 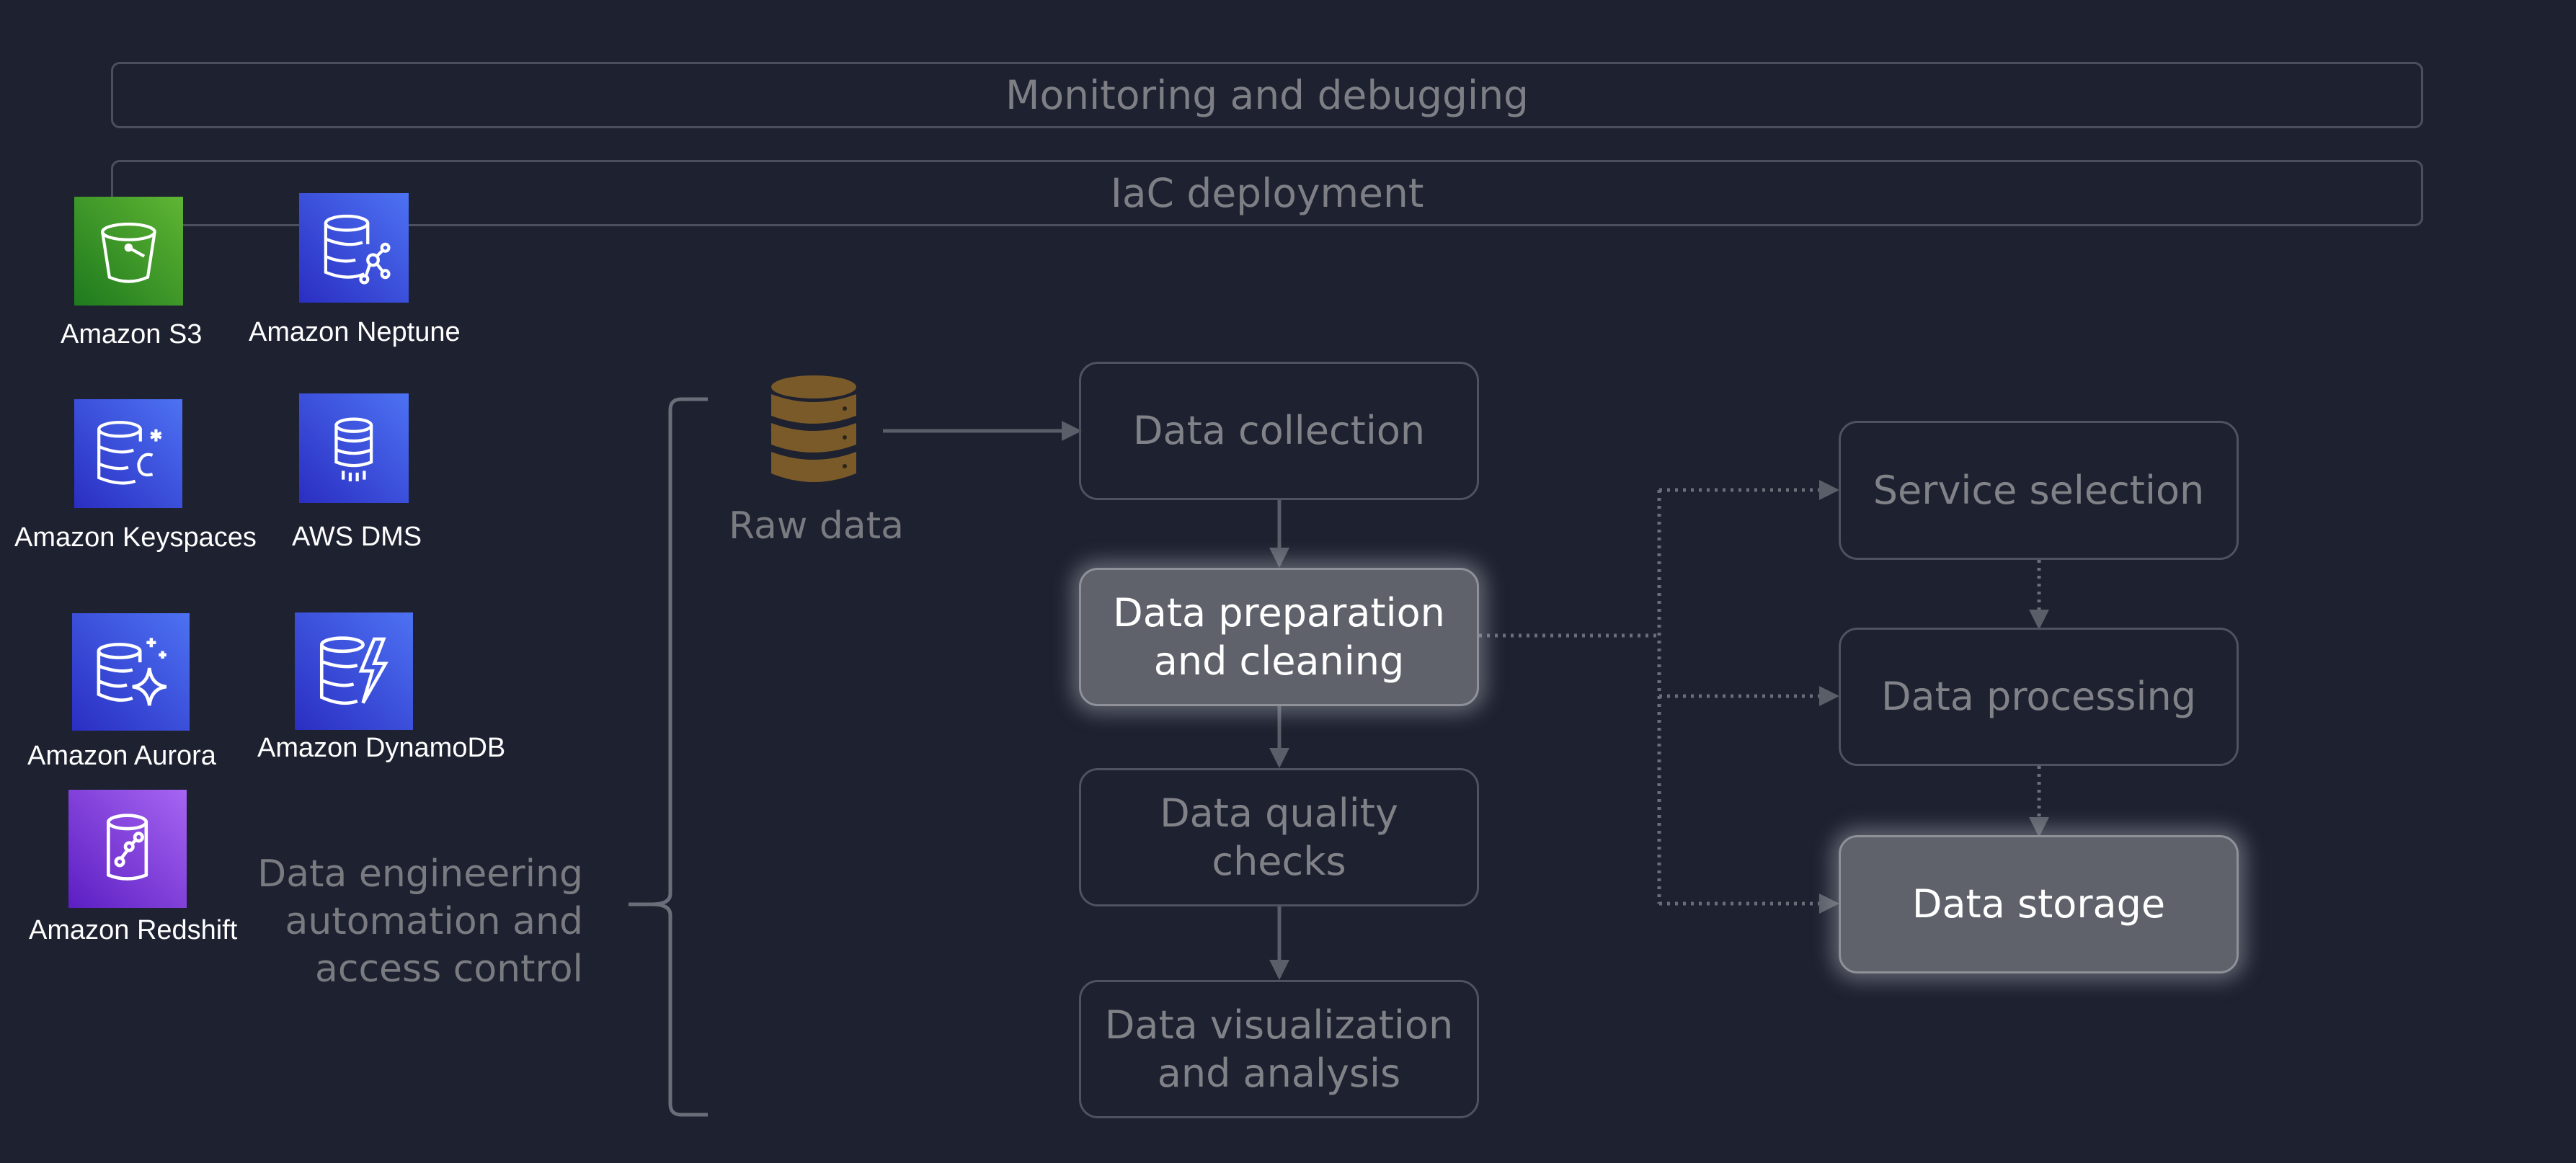 What do you see at coordinates (128, 849) in the screenshot?
I see `redshift-icon` at bounding box center [128, 849].